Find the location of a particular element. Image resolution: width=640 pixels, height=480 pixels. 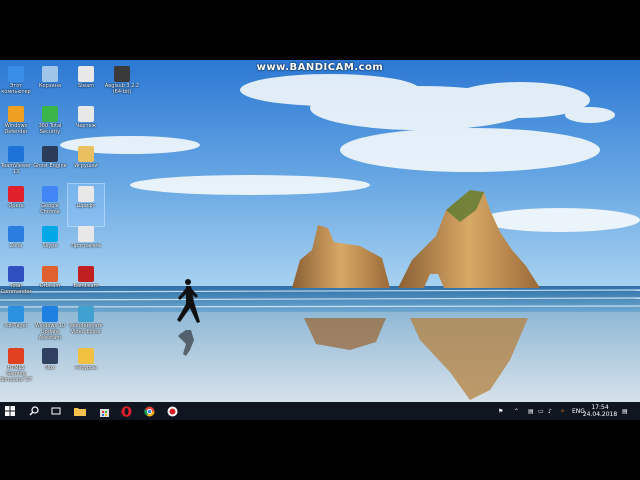

desktop-icon: Корзина is located at coordinates (50, 85).